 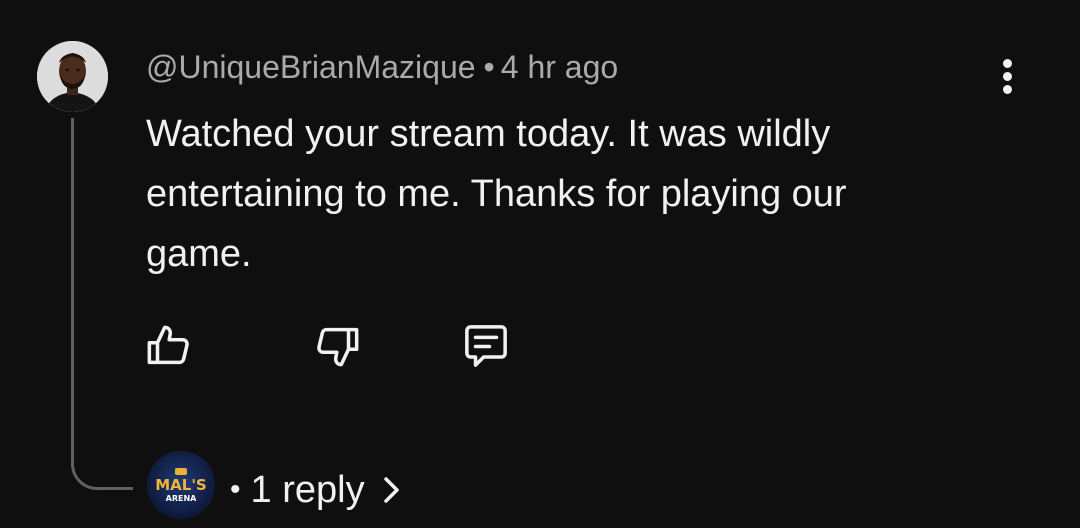 I want to click on author-avatar-image, so click(x=72, y=76).